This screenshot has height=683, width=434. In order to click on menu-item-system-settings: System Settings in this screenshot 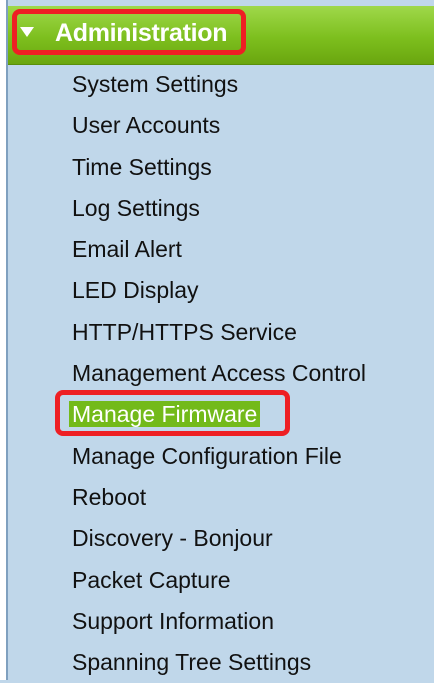, I will do `click(219, 84)`.